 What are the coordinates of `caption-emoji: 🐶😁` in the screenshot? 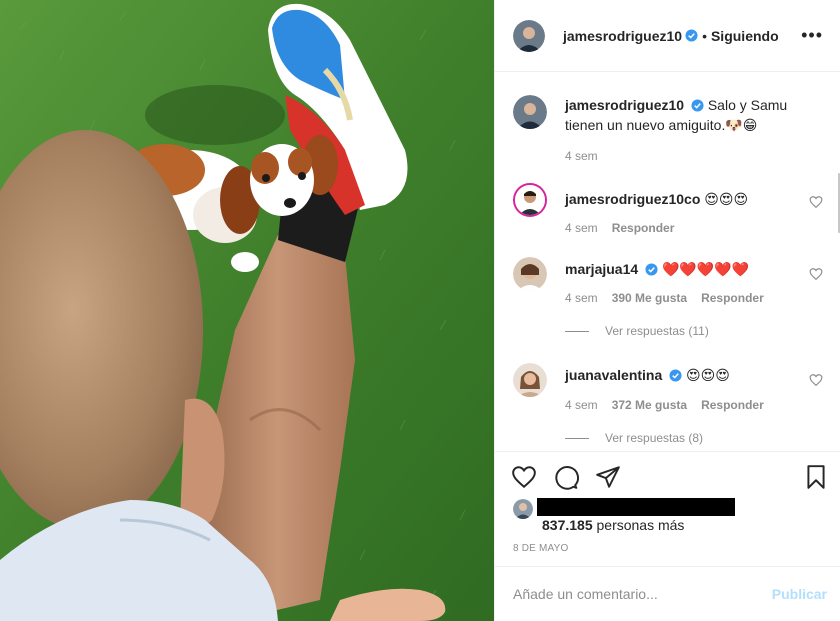 It's located at (741, 125).